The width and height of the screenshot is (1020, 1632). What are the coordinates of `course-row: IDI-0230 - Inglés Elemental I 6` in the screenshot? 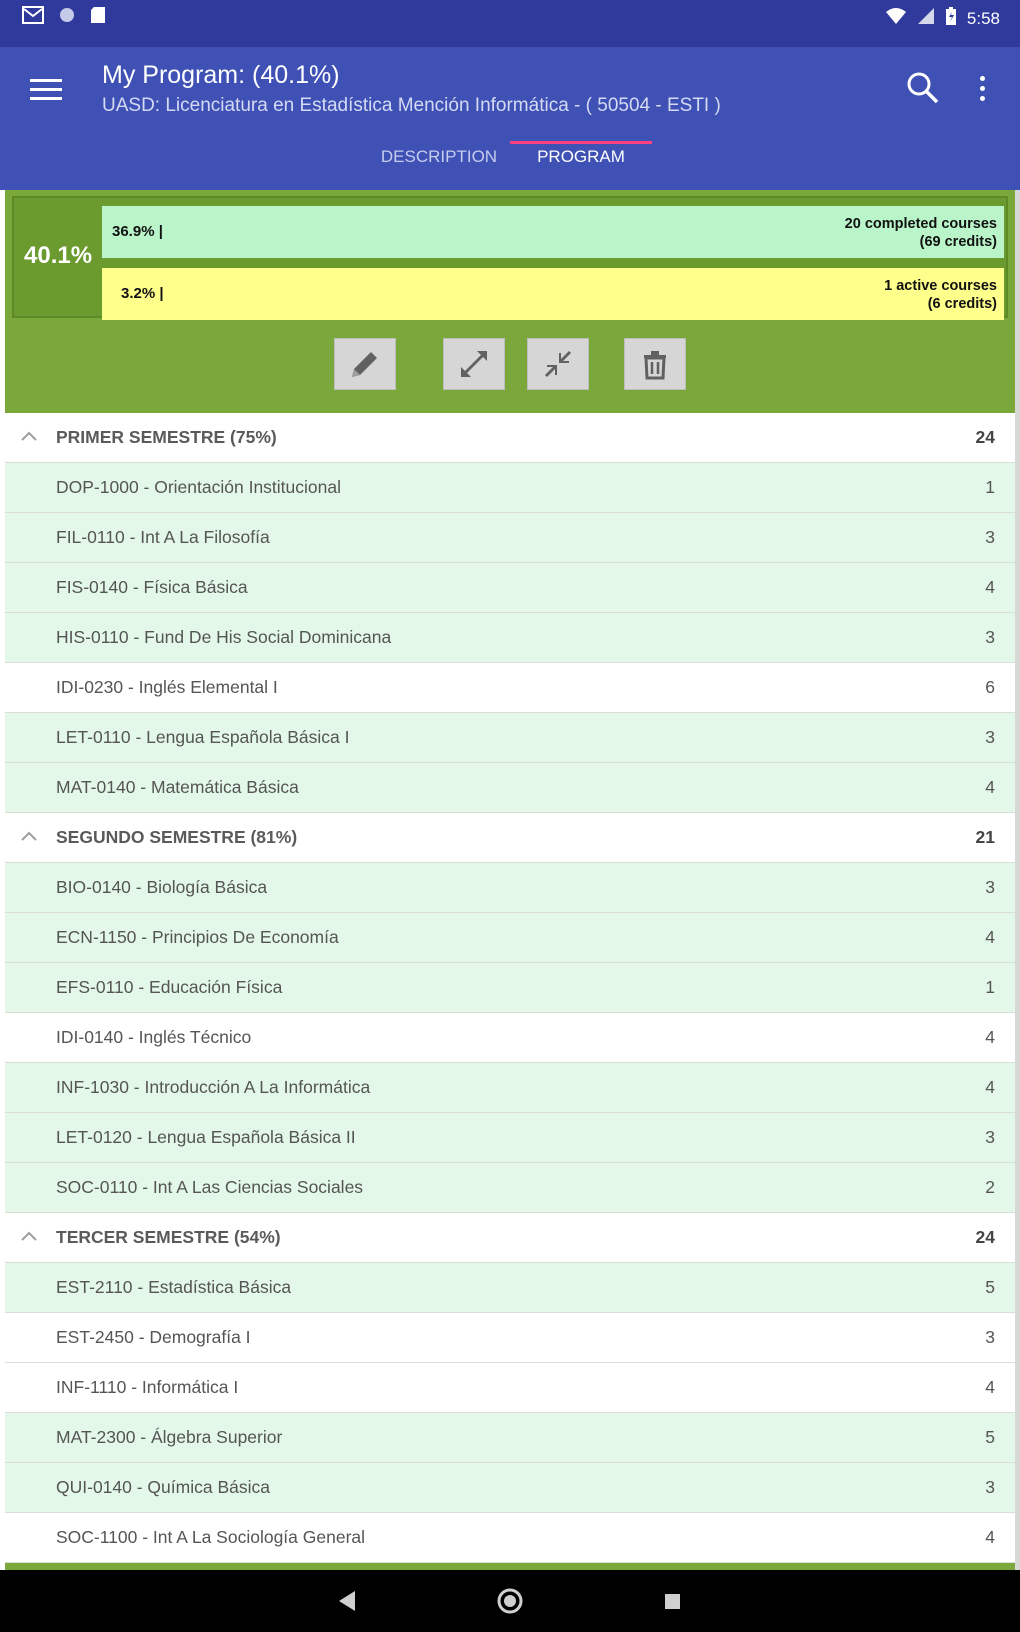 It's located at (510, 688).